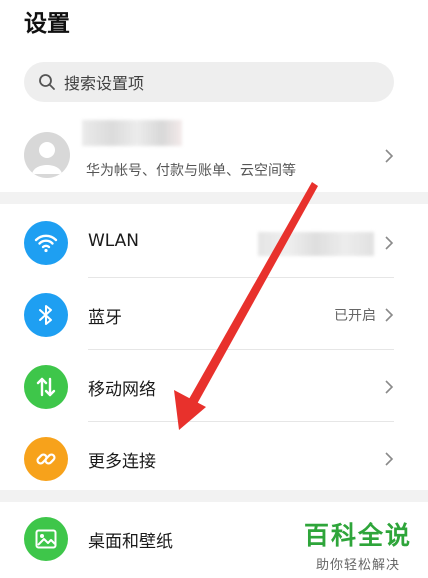  Describe the element at coordinates (214, 242) in the screenshot. I see `setting-row-wlan: WLAN` at that location.